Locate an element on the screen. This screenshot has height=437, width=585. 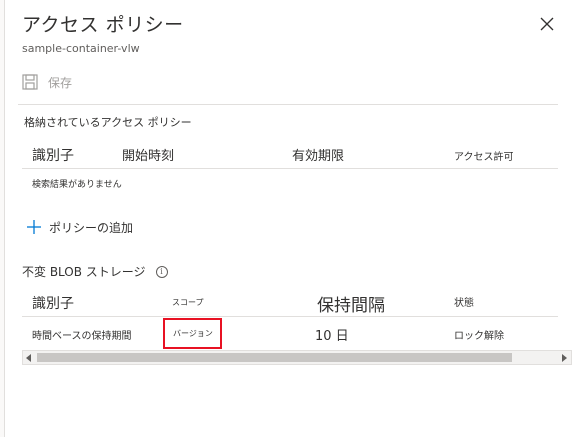
add-policy-button: ポリシーの追加 is located at coordinates (80, 227).